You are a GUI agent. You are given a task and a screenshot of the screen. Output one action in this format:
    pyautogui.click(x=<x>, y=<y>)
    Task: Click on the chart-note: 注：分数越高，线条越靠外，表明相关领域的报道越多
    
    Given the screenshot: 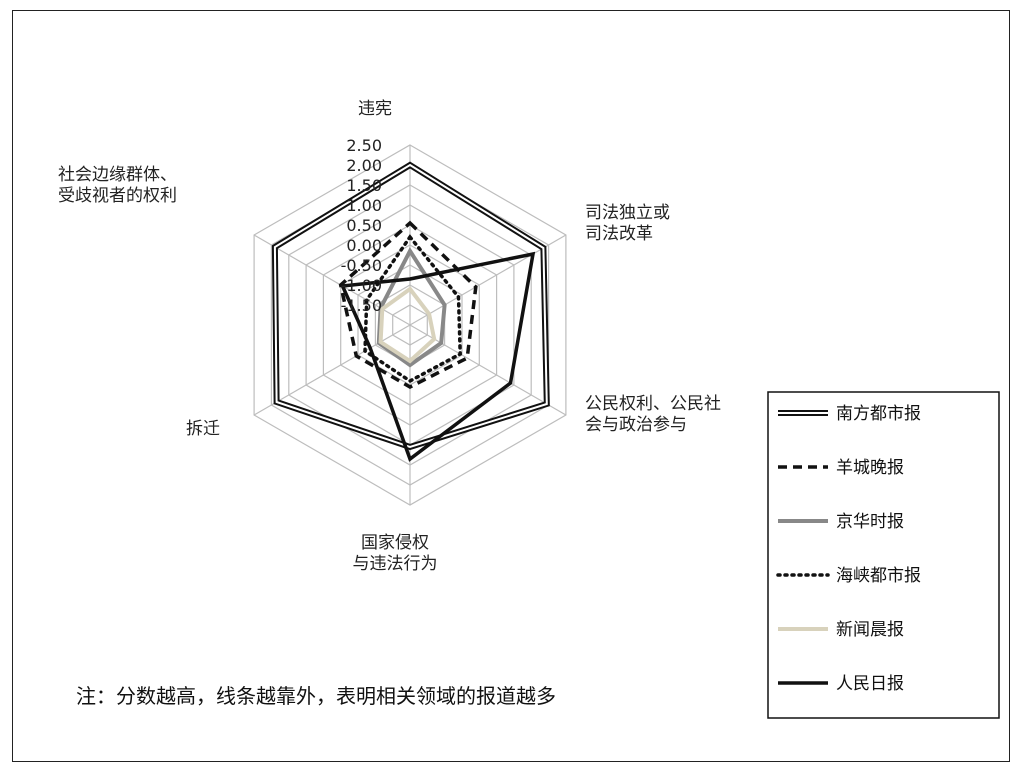 What is the action you would take?
    pyautogui.click(x=316, y=696)
    